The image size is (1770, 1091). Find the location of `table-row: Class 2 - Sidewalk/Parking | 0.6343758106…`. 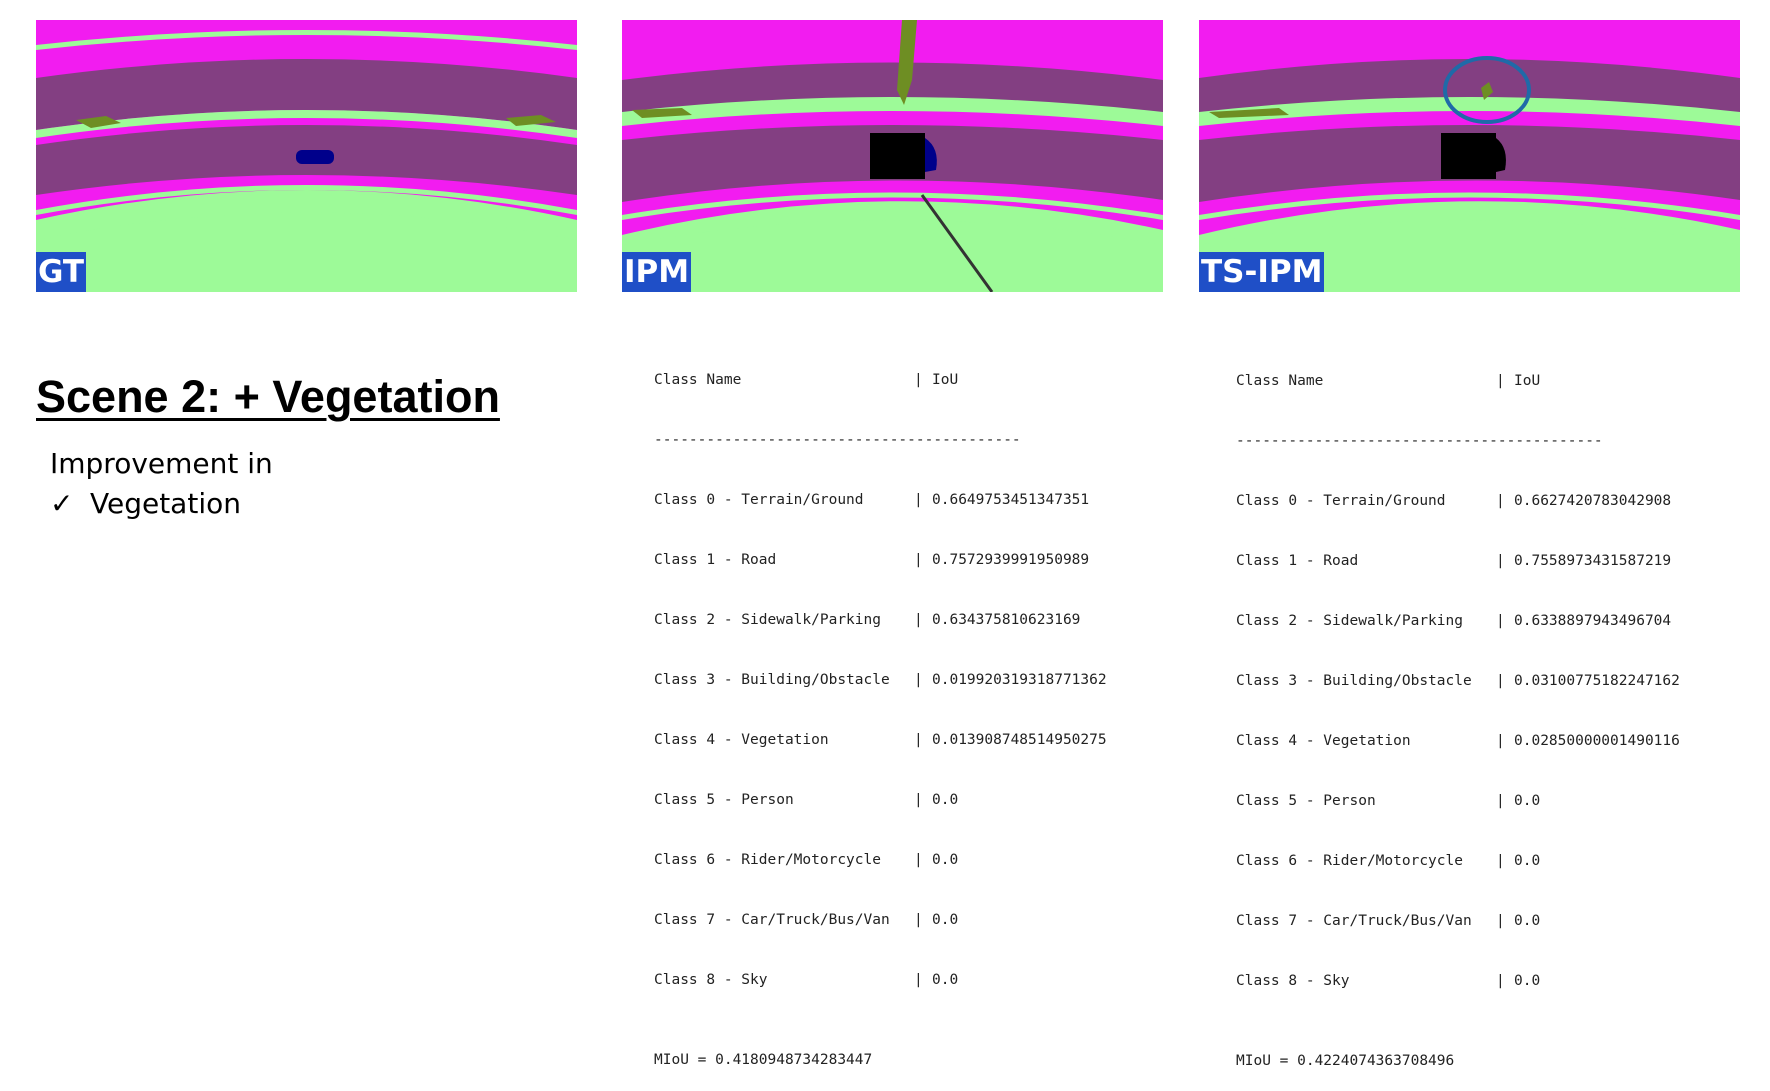

table-row: Class 2 - Sidewalk/Parking | 0.6343758106… is located at coordinates (867, 620).